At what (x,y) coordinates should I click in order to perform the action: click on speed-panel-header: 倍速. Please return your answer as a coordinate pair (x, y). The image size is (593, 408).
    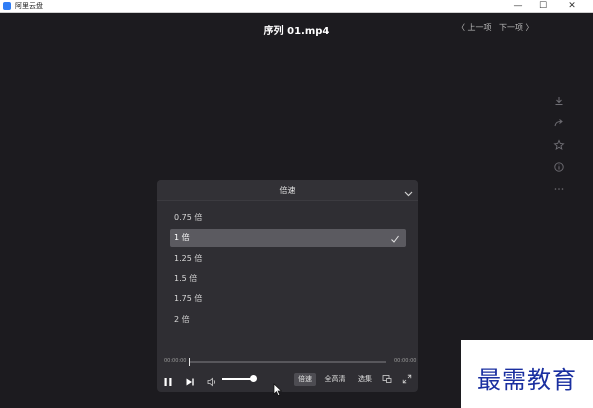
    Looking at the image, I should click on (287, 190).